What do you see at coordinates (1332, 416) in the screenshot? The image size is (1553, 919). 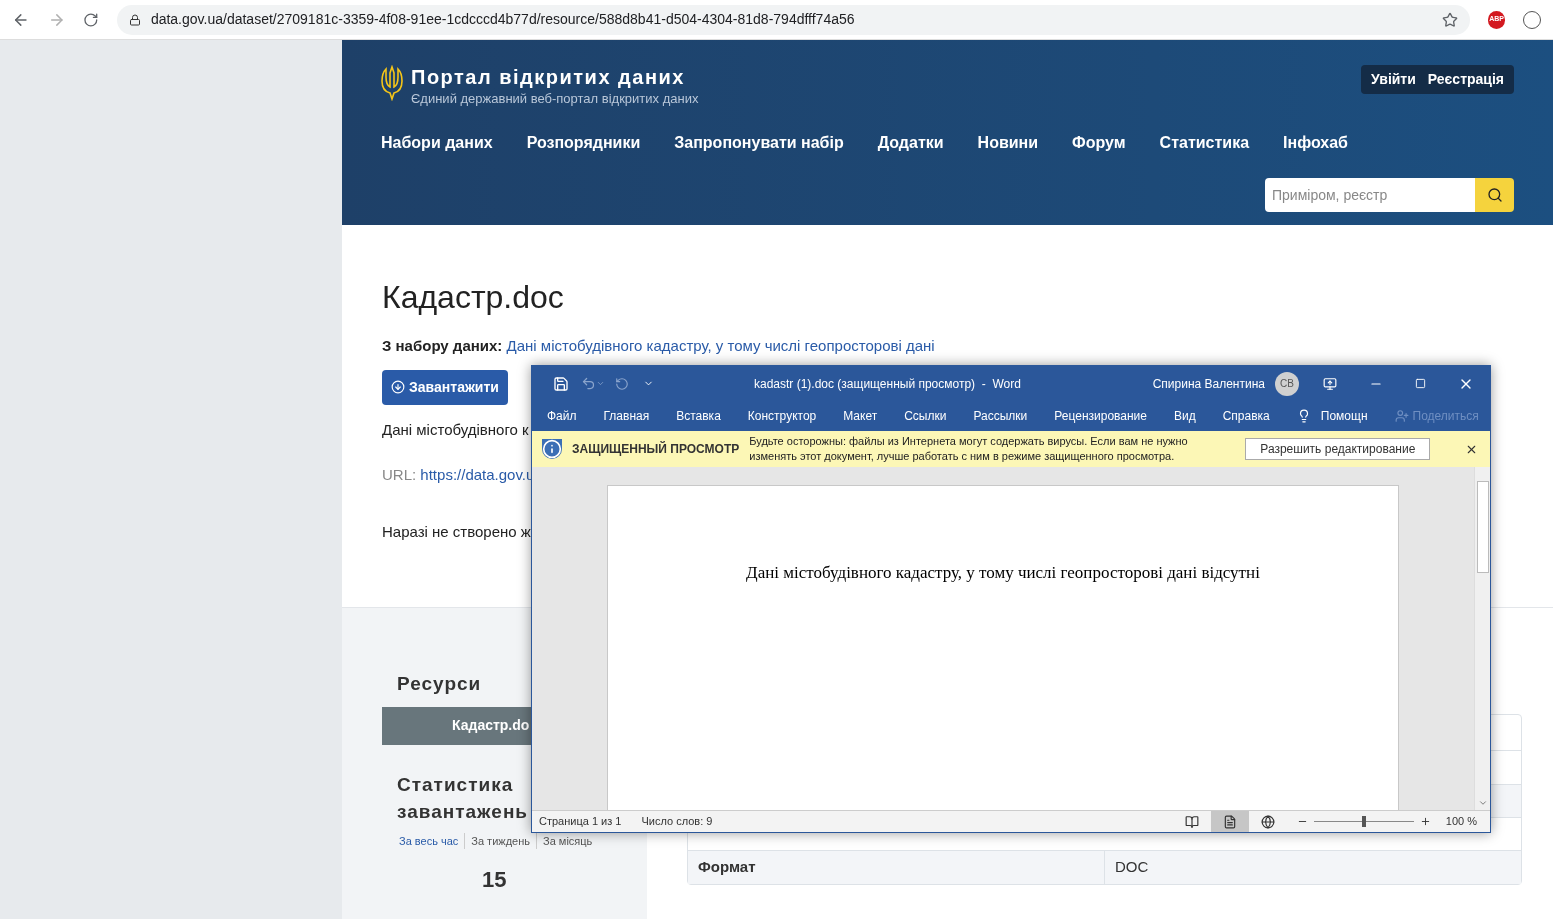 I see `help-search: Помощн` at bounding box center [1332, 416].